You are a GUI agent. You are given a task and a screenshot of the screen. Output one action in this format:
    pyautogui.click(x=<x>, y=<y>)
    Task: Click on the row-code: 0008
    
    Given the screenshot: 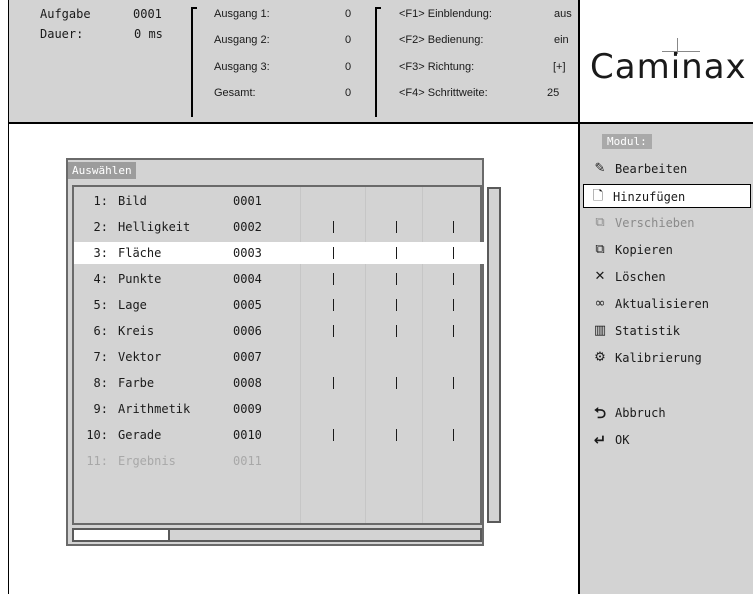 What is the action you would take?
    pyautogui.click(x=247, y=383)
    